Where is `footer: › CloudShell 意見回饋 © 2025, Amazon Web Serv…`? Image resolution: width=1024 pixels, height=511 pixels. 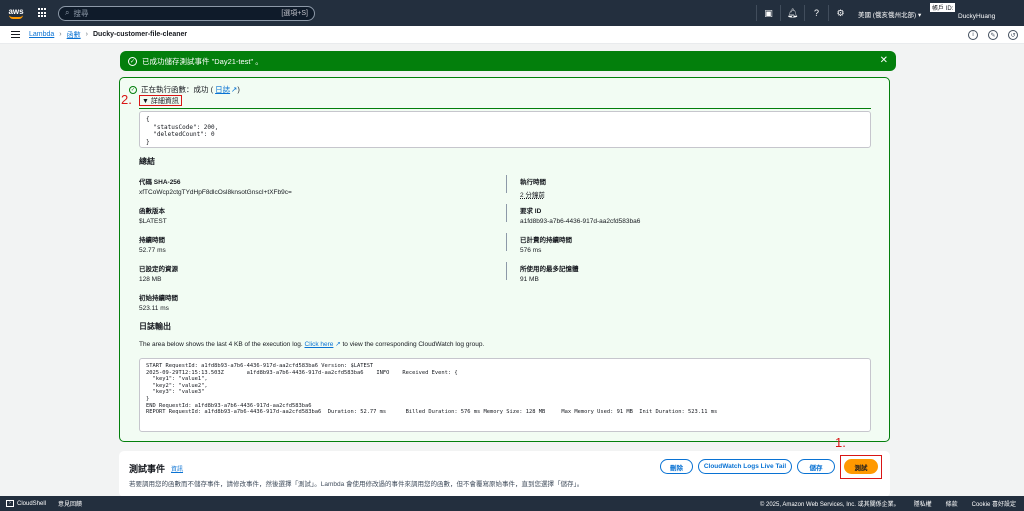
footer: › CloudShell 意見回饋 © 2025, Amazon Web Serv… is located at coordinates (512, 503).